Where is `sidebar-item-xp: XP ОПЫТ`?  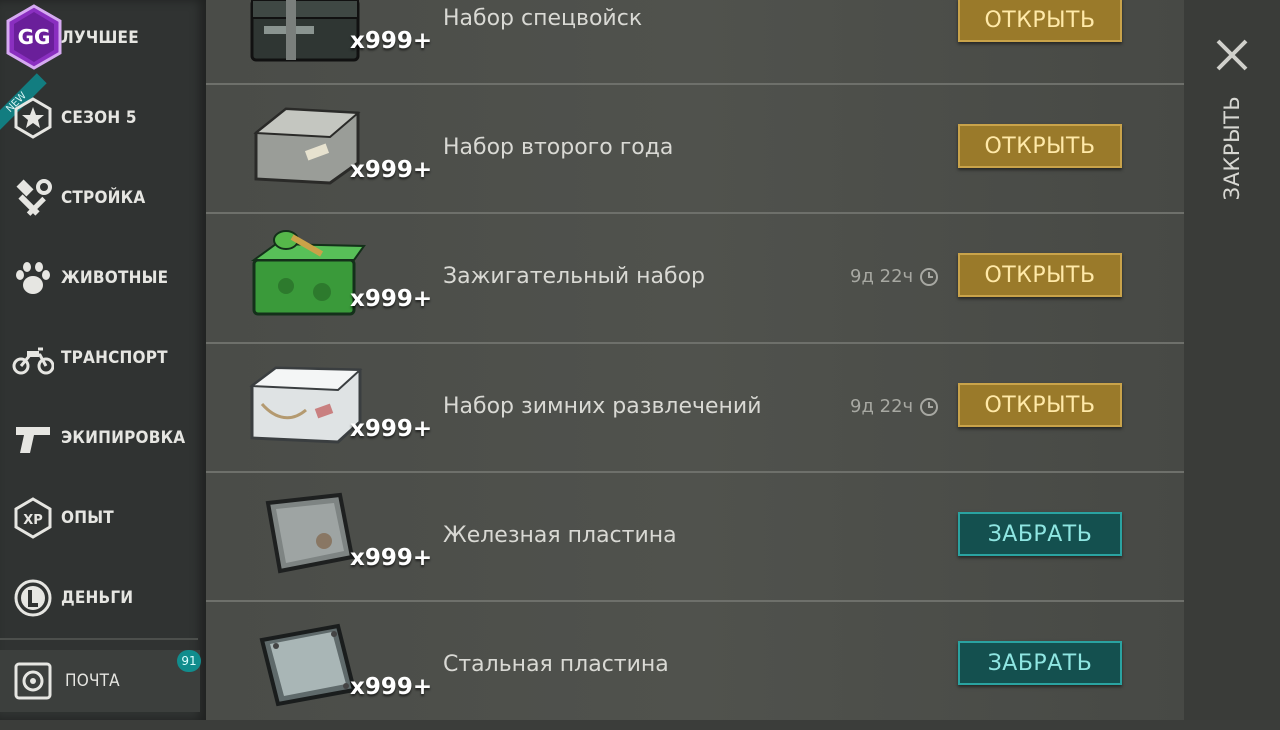
sidebar-item-xp: XP ОПЫТ is located at coordinates (100, 518).